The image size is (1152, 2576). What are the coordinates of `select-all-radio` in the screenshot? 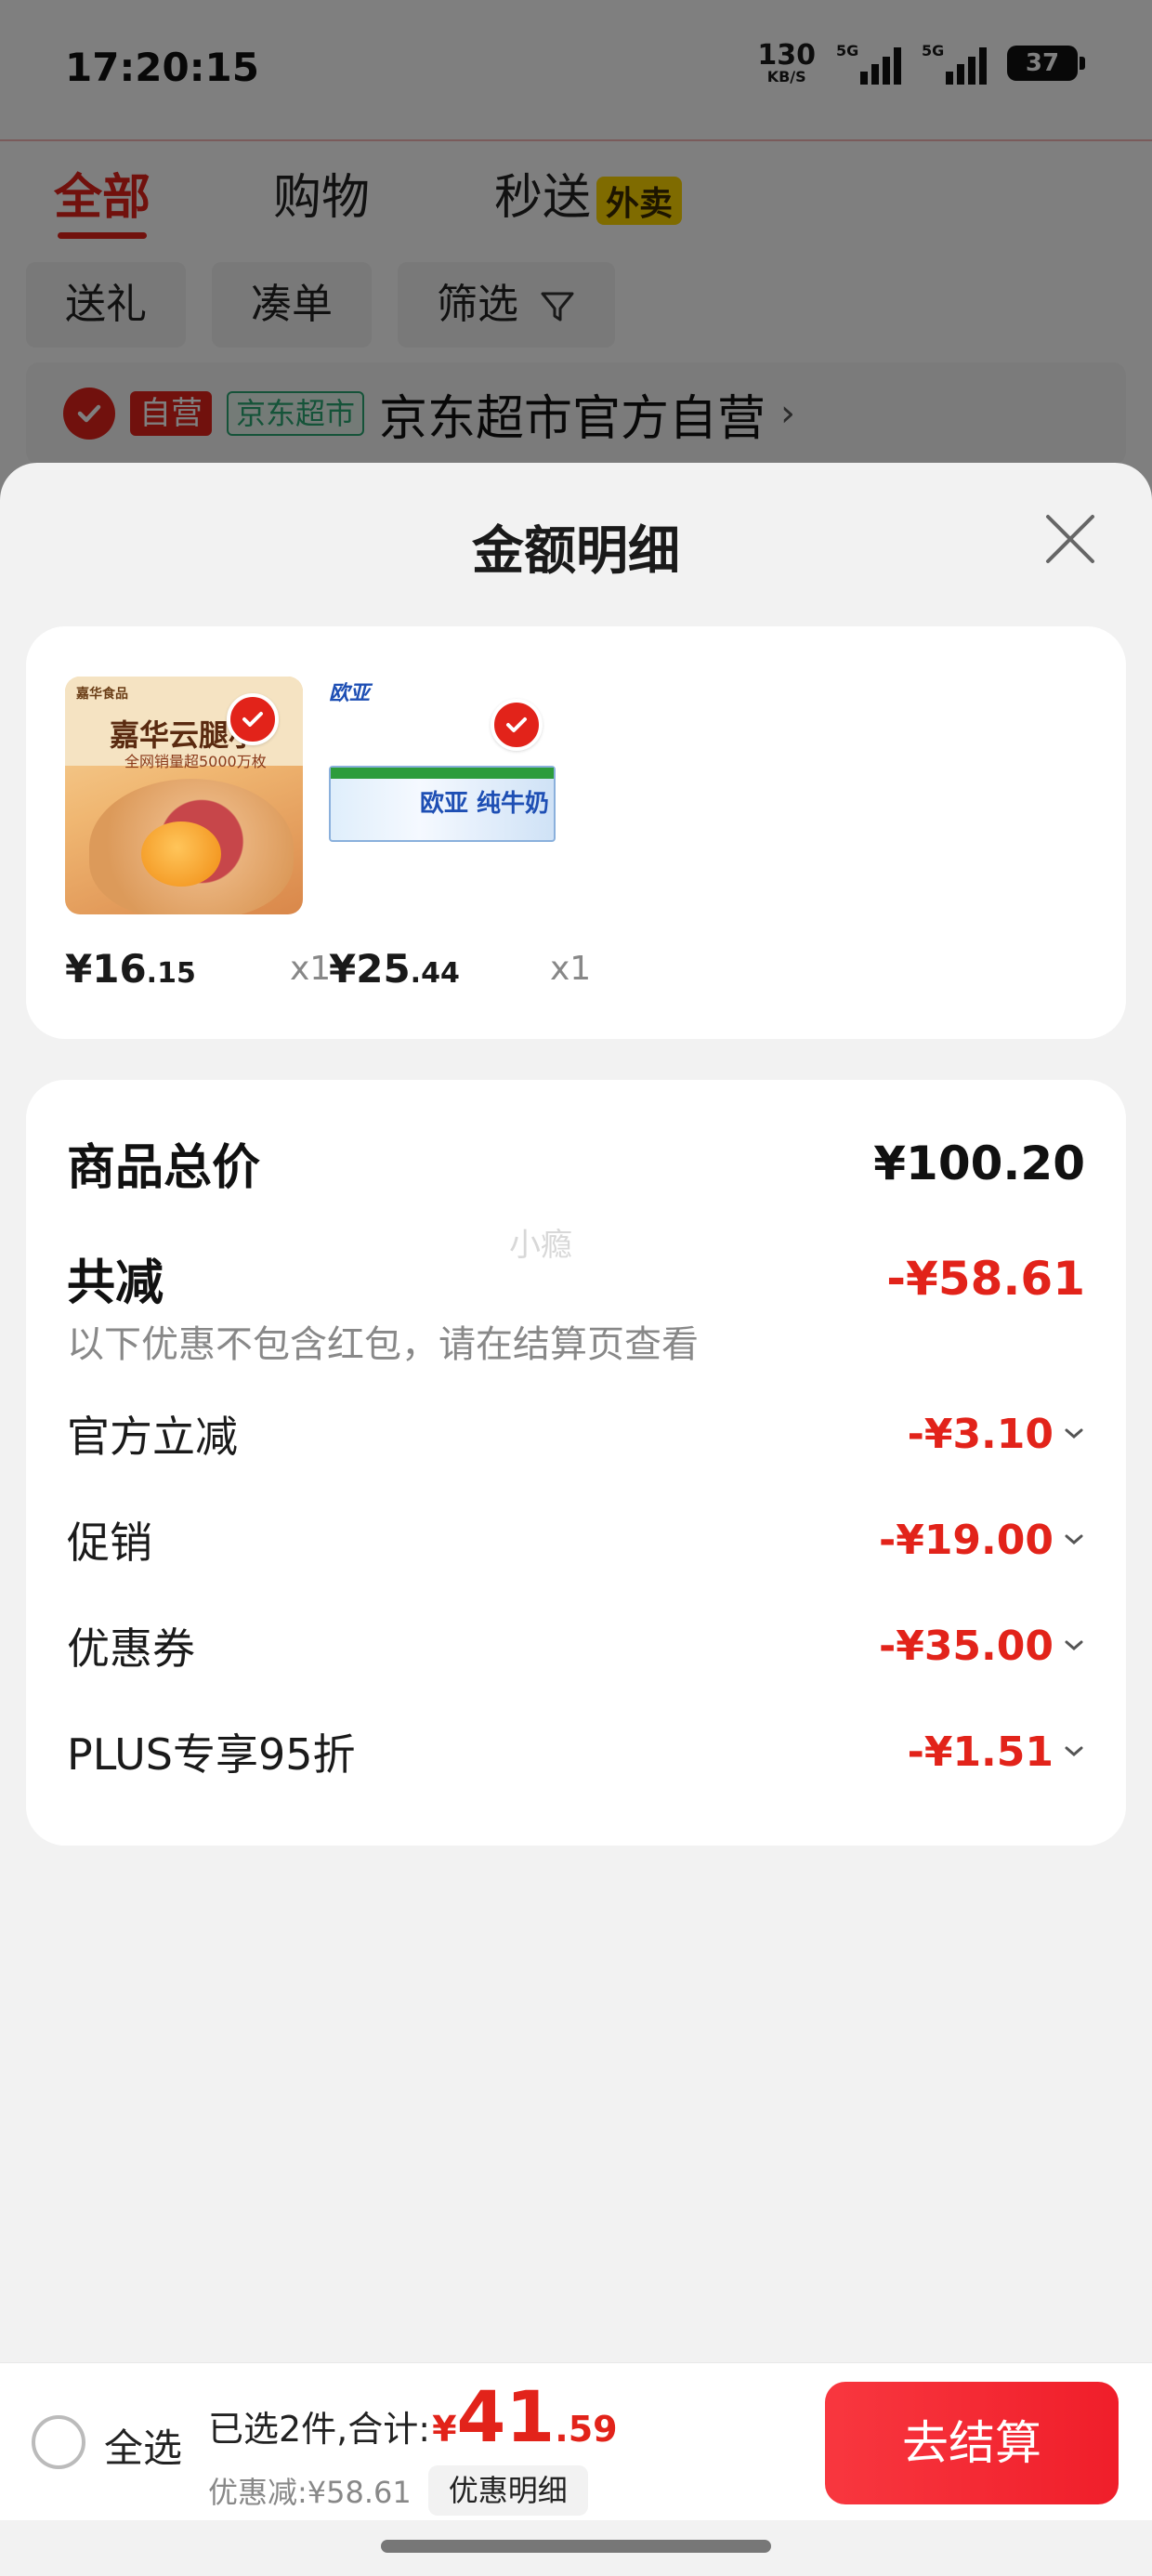 It's located at (58, 2442).